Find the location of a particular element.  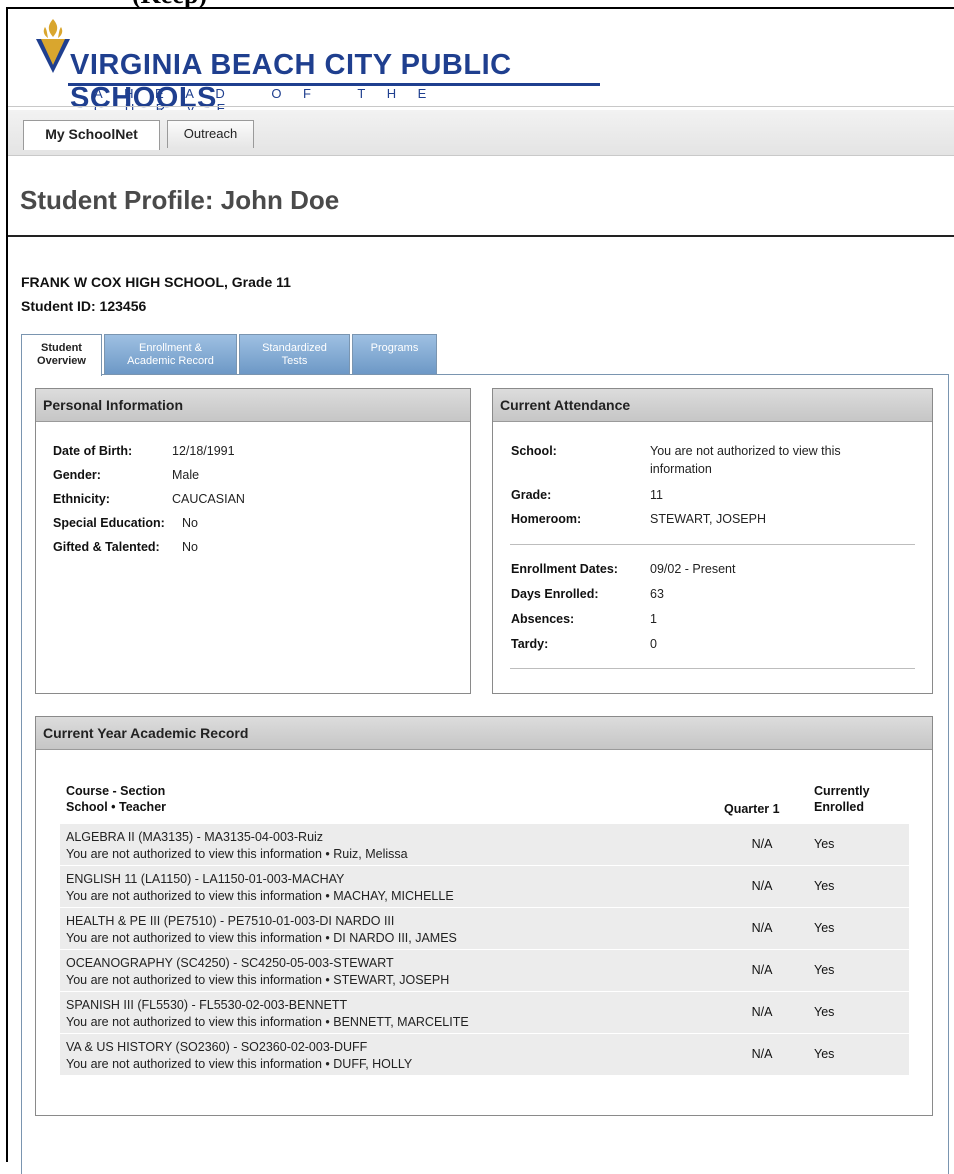

enrollment-dates-value: 09/02 - Present is located at coordinates (693, 569).